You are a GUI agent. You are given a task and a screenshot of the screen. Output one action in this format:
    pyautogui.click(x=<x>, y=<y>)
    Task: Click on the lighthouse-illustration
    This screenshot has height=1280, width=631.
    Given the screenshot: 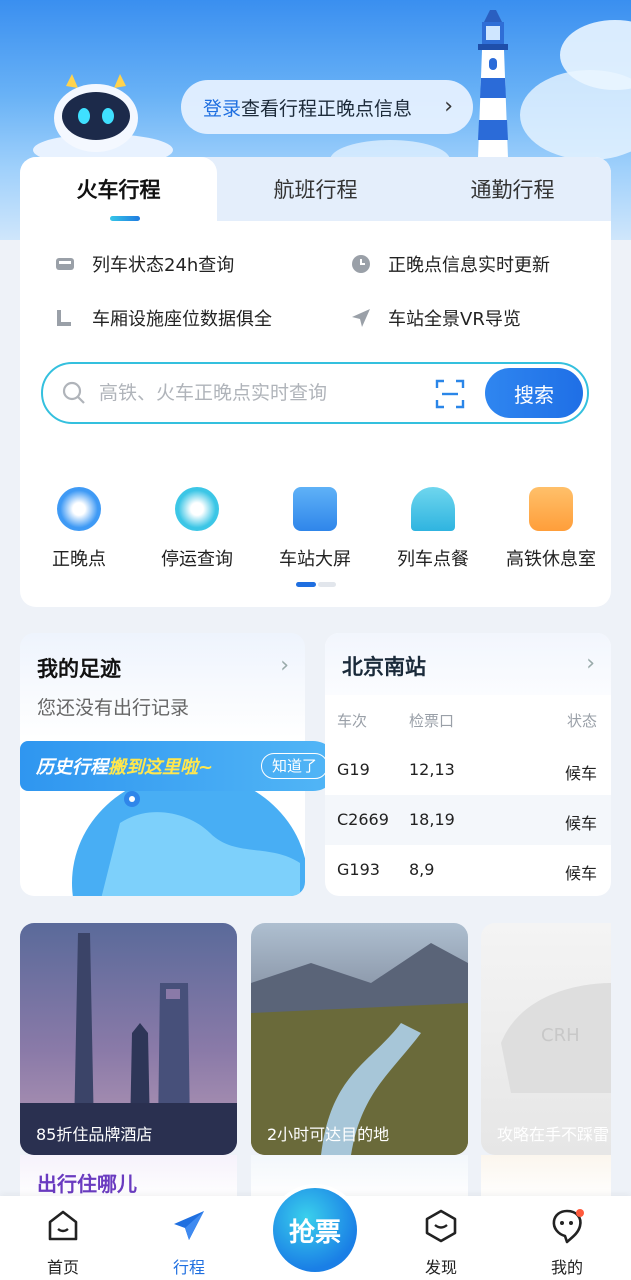 What is the action you would take?
    pyautogui.click(x=493, y=84)
    